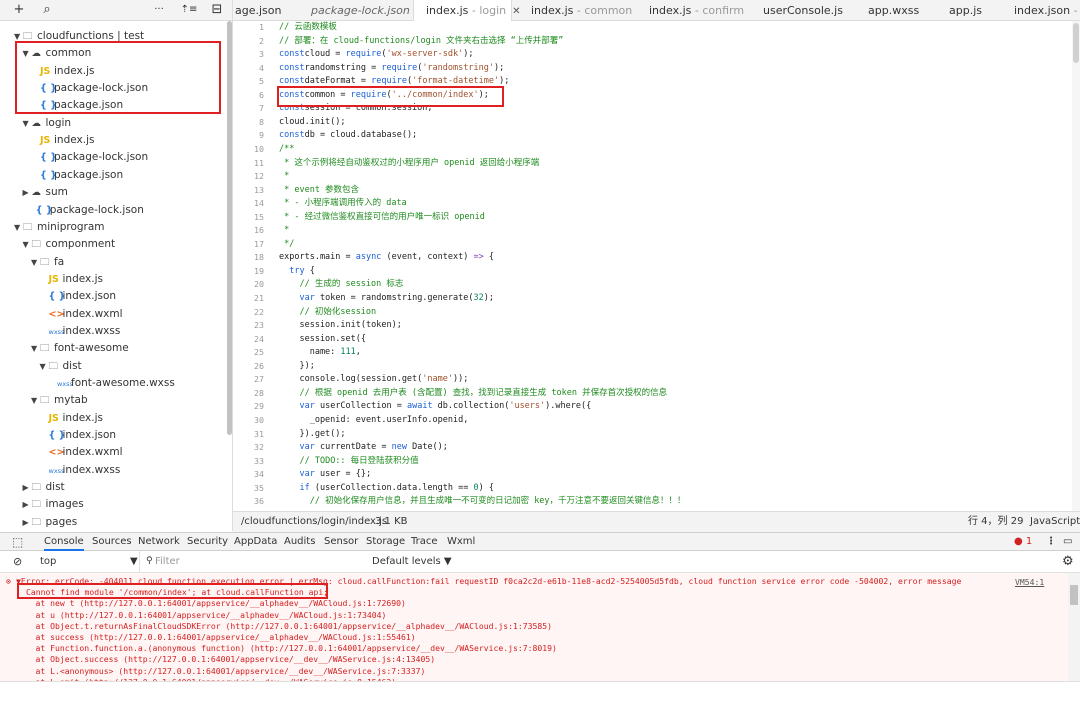 Image resolution: width=1080 pixels, height=705 pixels. Describe the element at coordinates (189, 10) in the screenshot. I see `sort-icon: ⇡≡` at that location.